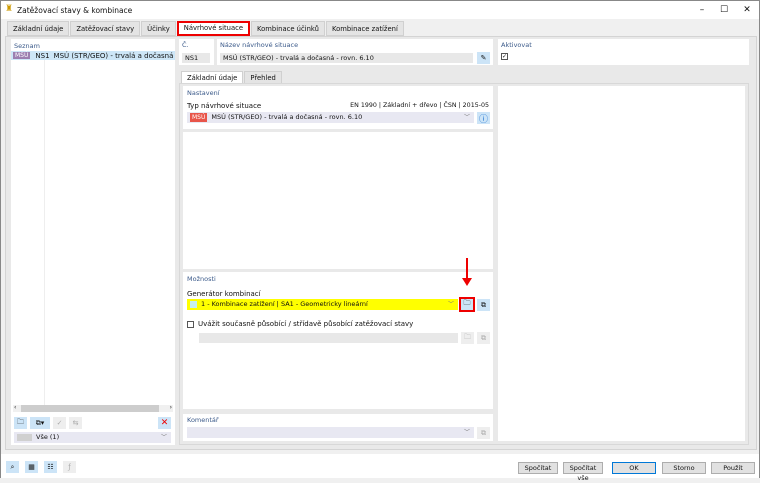 This screenshot has height=483, width=760. What do you see at coordinates (747, 10) in the screenshot?
I see `close-button: ✕` at bounding box center [747, 10].